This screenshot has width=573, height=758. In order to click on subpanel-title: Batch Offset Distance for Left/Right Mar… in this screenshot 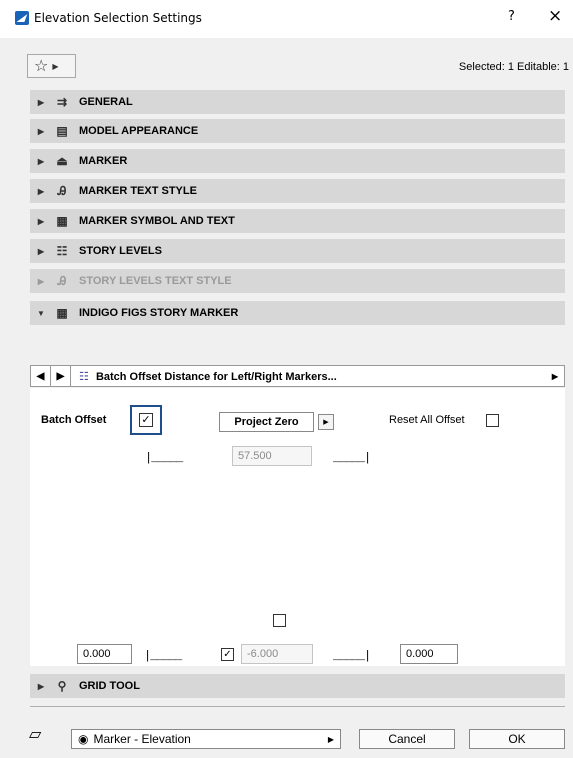, I will do `click(216, 376)`.